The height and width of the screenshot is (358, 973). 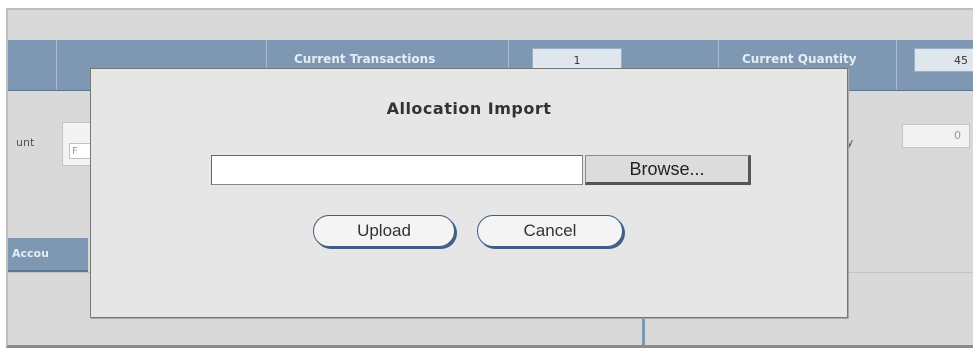 What do you see at coordinates (384, 231) in the screenshot?
I see `upload-button: Upload` at bounding box center [384, 231].